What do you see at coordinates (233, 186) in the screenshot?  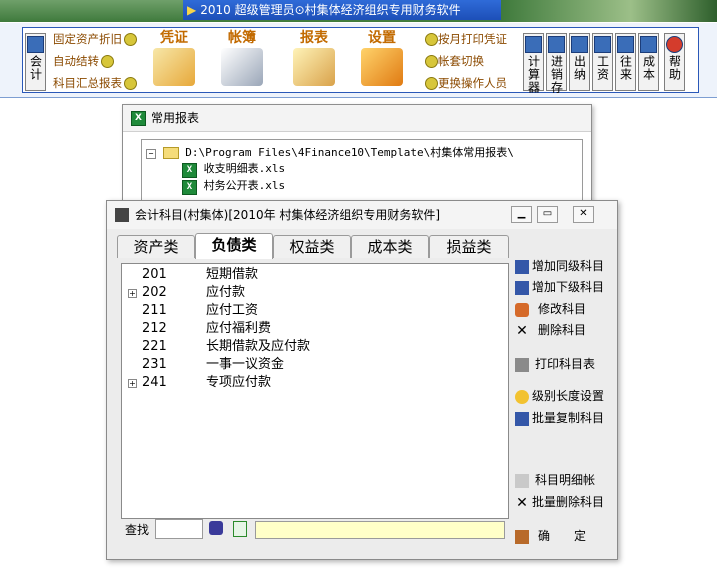 I see `report-file-item: X 村务公开表.xls` at bounding box center [233, 186].